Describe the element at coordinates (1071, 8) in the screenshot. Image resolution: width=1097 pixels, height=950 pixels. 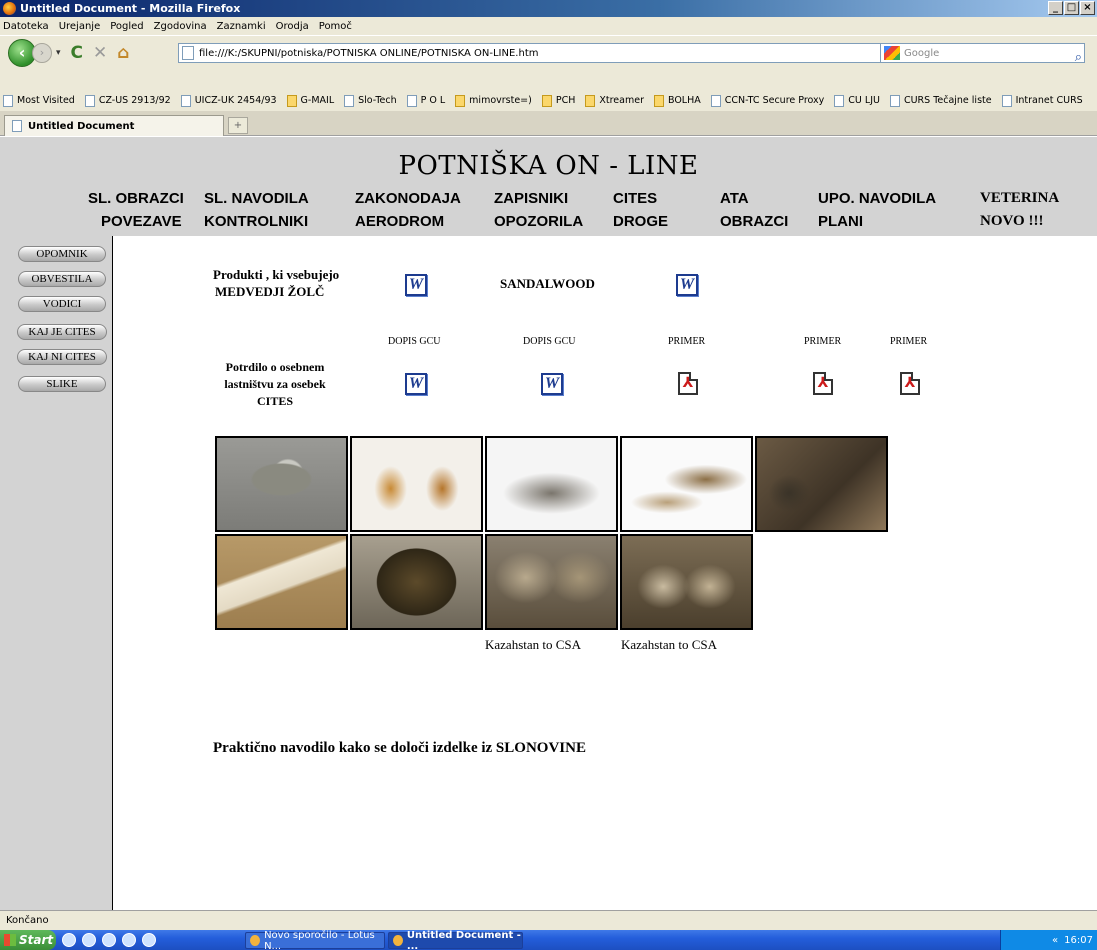
I see `maximize-button: □` at that location.